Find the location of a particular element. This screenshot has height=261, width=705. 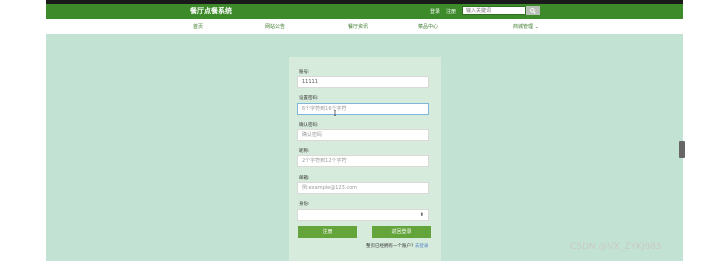

chevron-down-icon: ⬍ is located at coordinates (421, 215).